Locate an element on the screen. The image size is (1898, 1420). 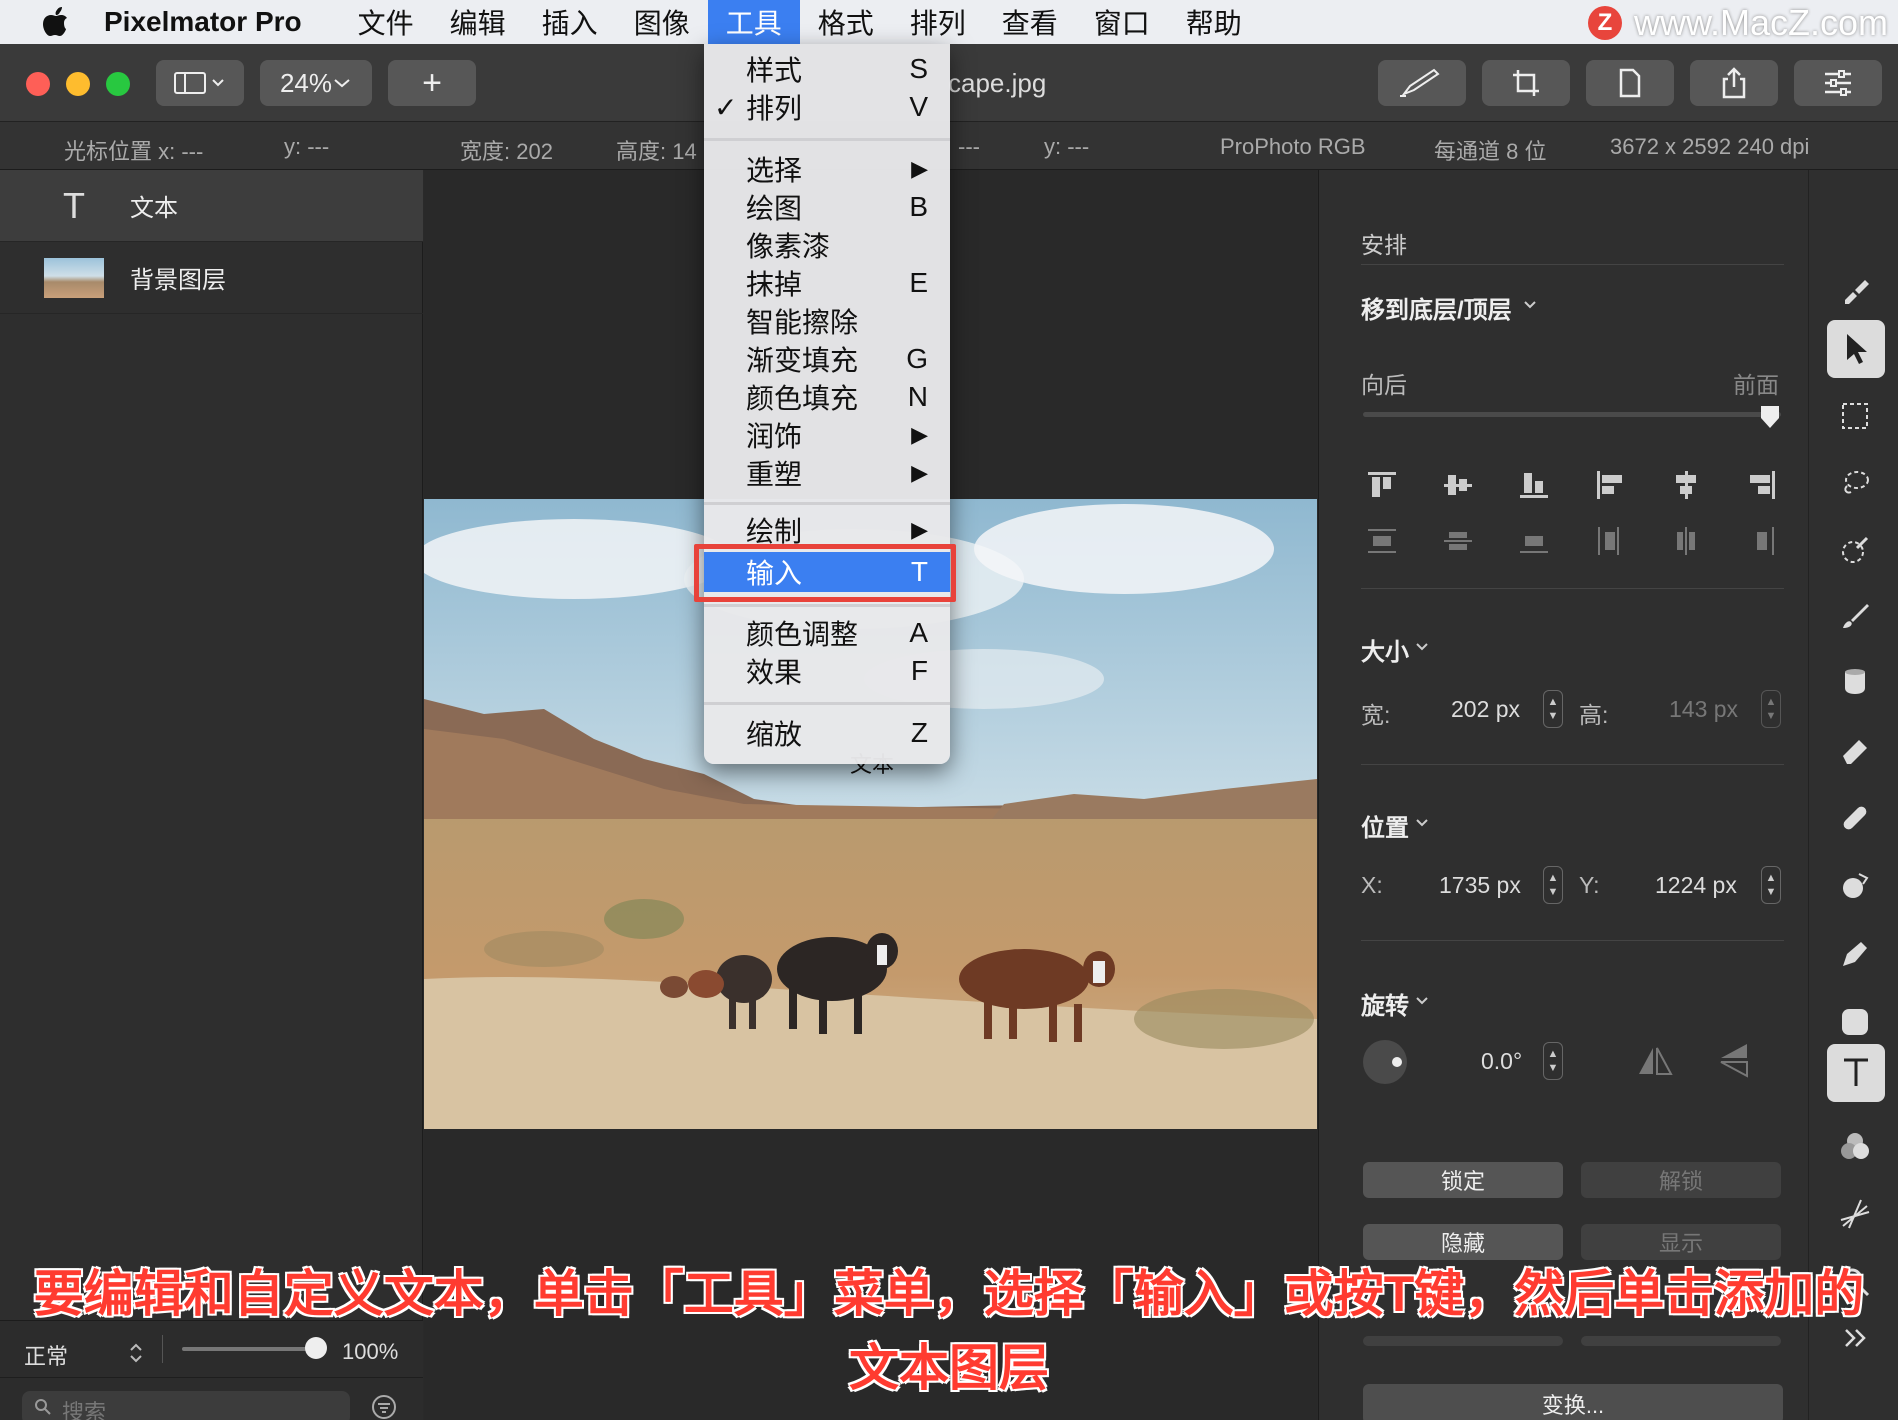
distribute-left-icon is located at coordinates (1610, 541).